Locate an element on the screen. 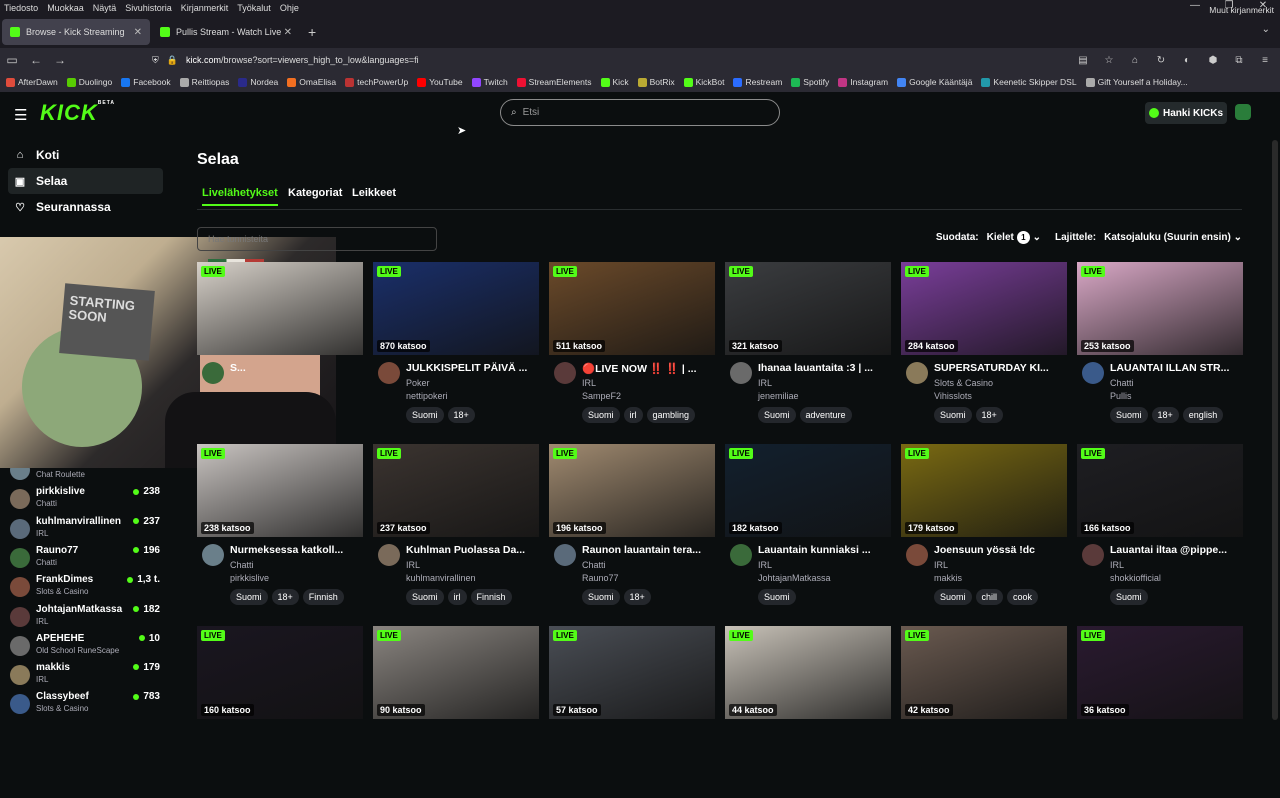 Image resolution: width=1280 pixels, height=798 pixels. tag-search-input: Hae tunnisteita is located at coordinates (317, 239).